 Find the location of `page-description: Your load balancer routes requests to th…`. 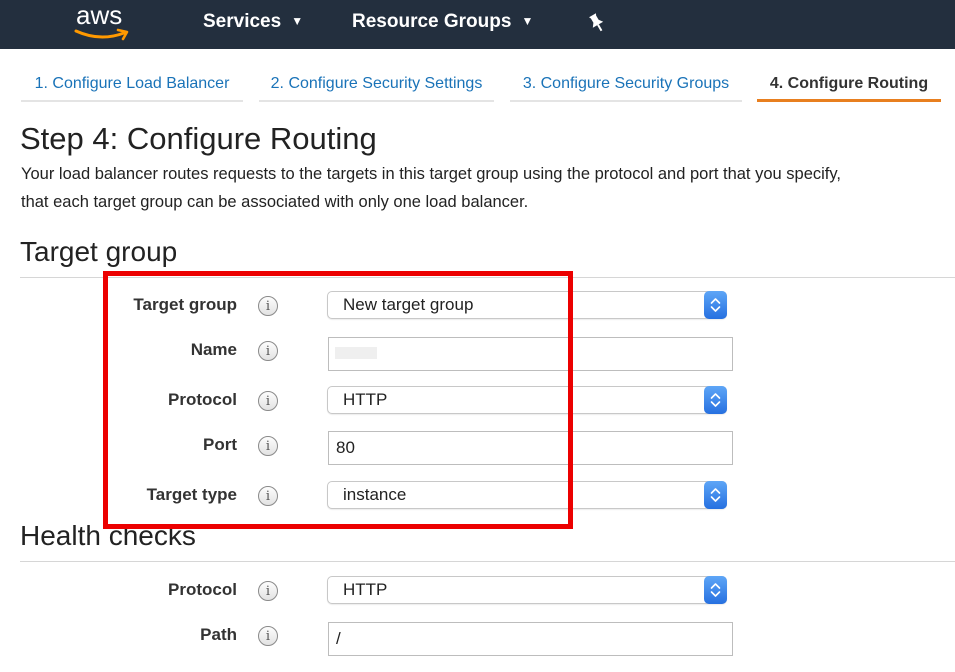

page-description: Your load balancer routes requests to th… is located at coordinates (488, 188).